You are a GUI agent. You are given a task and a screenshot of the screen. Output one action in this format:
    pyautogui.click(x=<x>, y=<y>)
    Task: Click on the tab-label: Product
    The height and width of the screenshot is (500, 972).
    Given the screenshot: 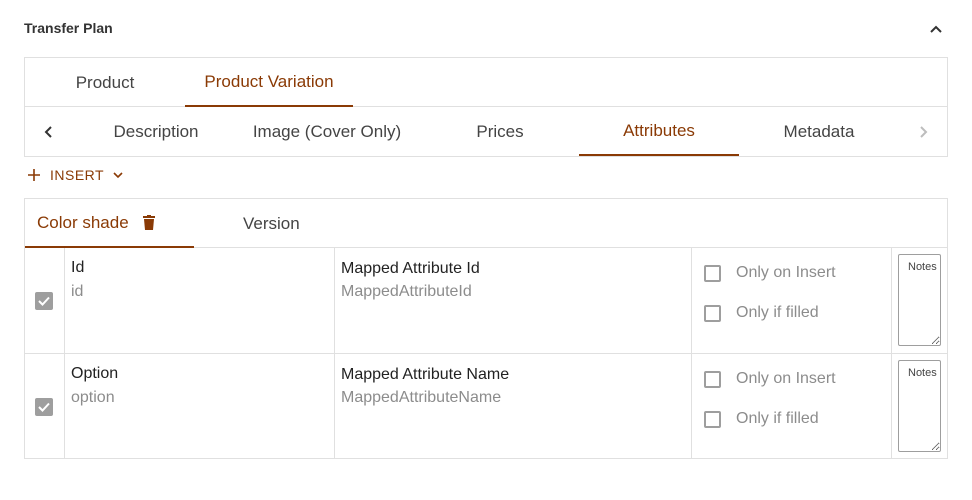 What is the action you would take?
    pyautogui.click(x=105, y=82)
    